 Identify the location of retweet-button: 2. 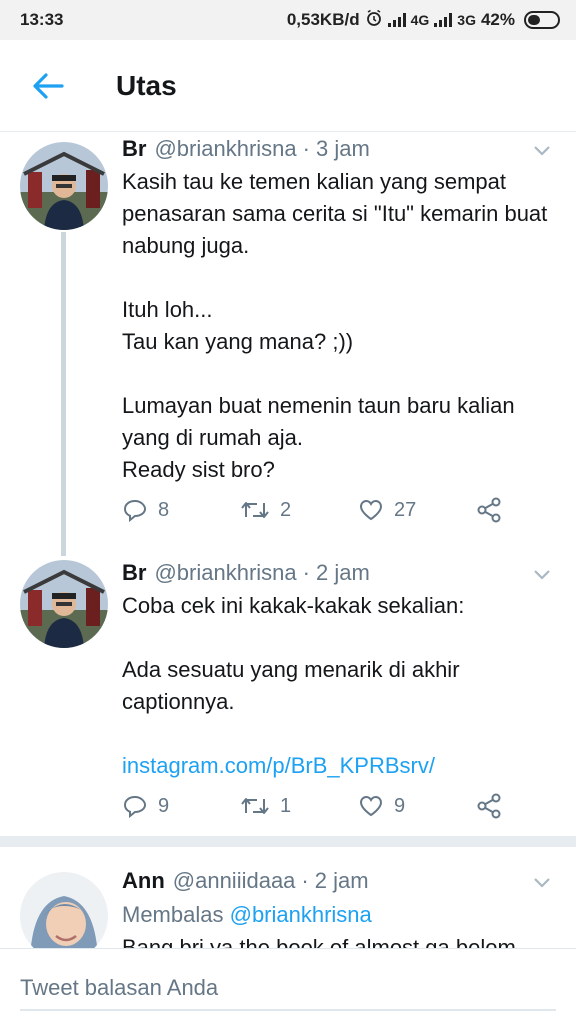
(265, 510).